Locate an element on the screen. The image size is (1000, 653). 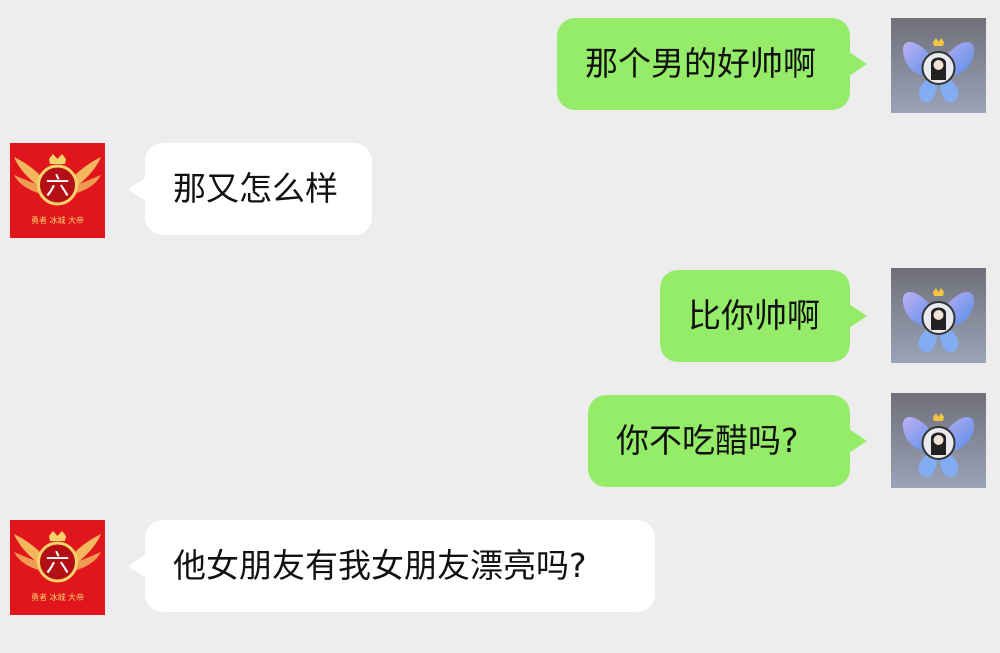
message-row-sent: 比你帅啊 is located at coordinates (500, 315).